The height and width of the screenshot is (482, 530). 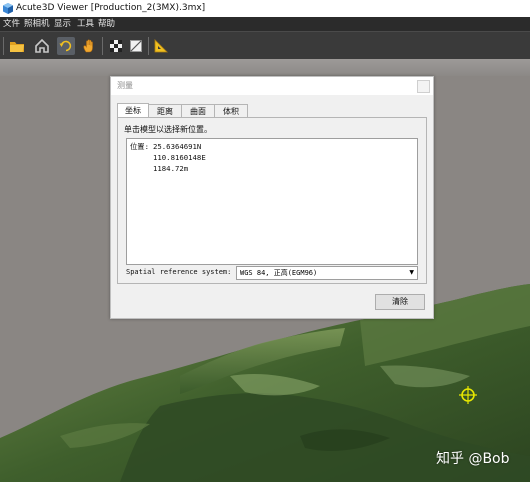 I want to click on chevron-down-icon: ▼, so click(x=411, y=272).